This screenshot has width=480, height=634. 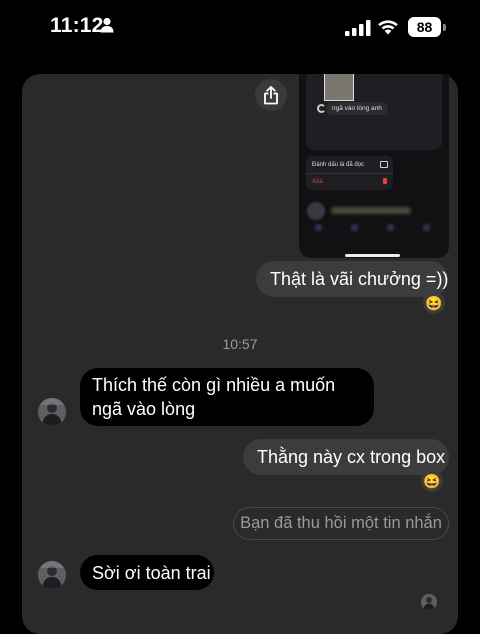 What do you see at coordinates (77, 25) in the screenshot?
I see `status-time: 11:12` at bounding box center [77, 25].